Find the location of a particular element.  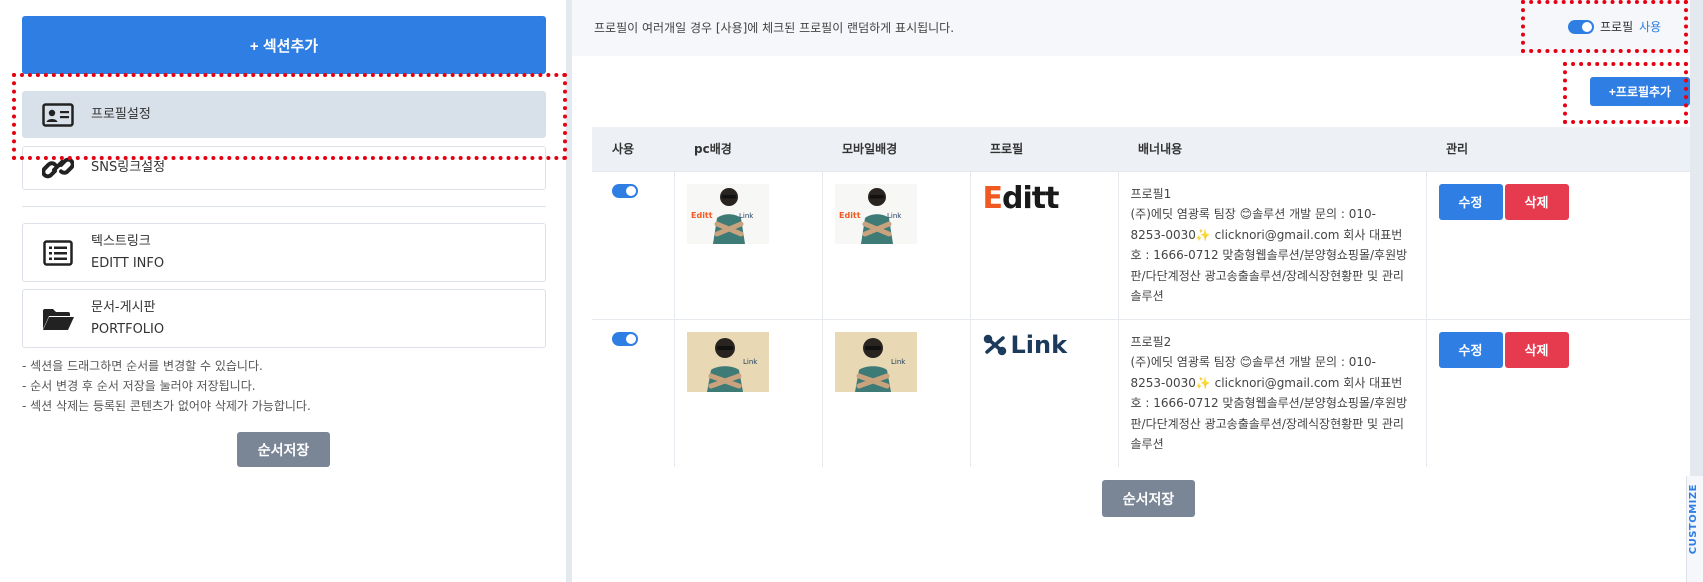

highlight-box-profile-toggle is located at coordinates (1604, 26).